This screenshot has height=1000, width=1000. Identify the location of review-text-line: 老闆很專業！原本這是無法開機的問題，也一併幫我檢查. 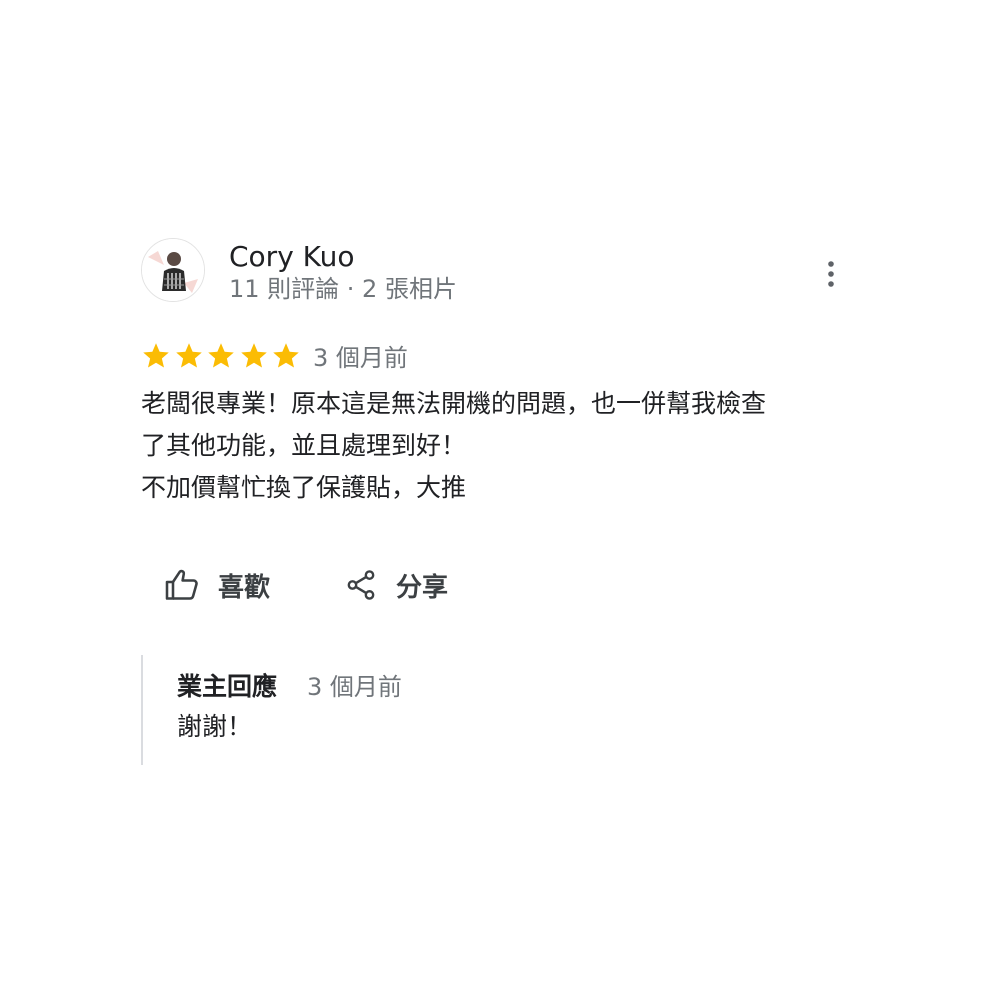
(454, 403).